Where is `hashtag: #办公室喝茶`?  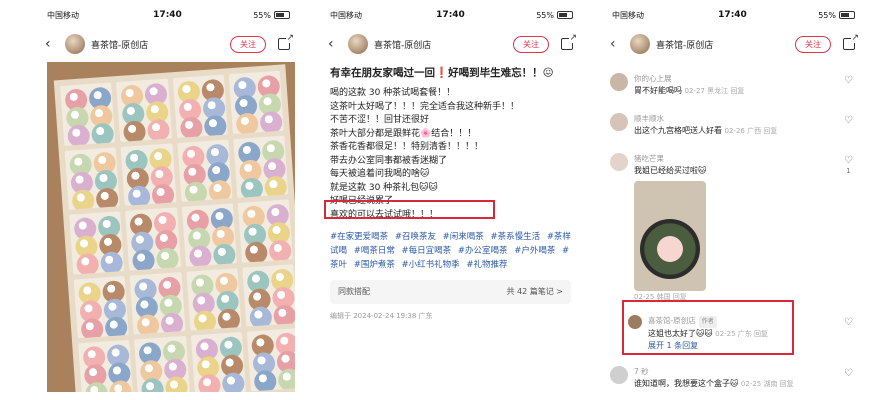 hashtag: #办公室喝茶 is located at coordinates (483, 251).